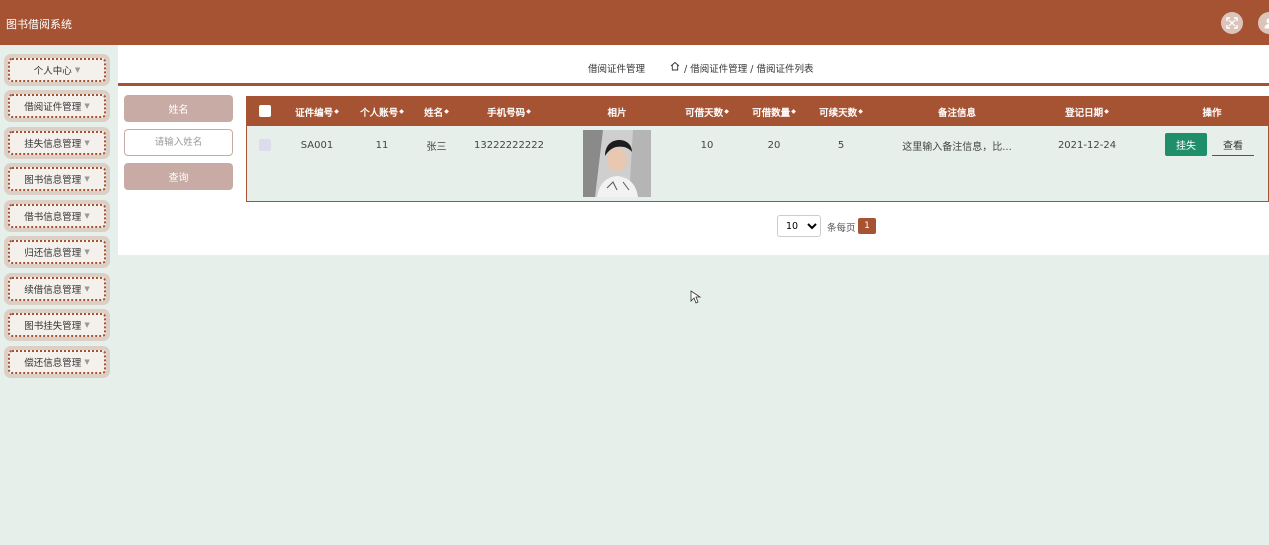  I want to click on sidebar-item-label: 偿还信息管理, so click(53, 363).